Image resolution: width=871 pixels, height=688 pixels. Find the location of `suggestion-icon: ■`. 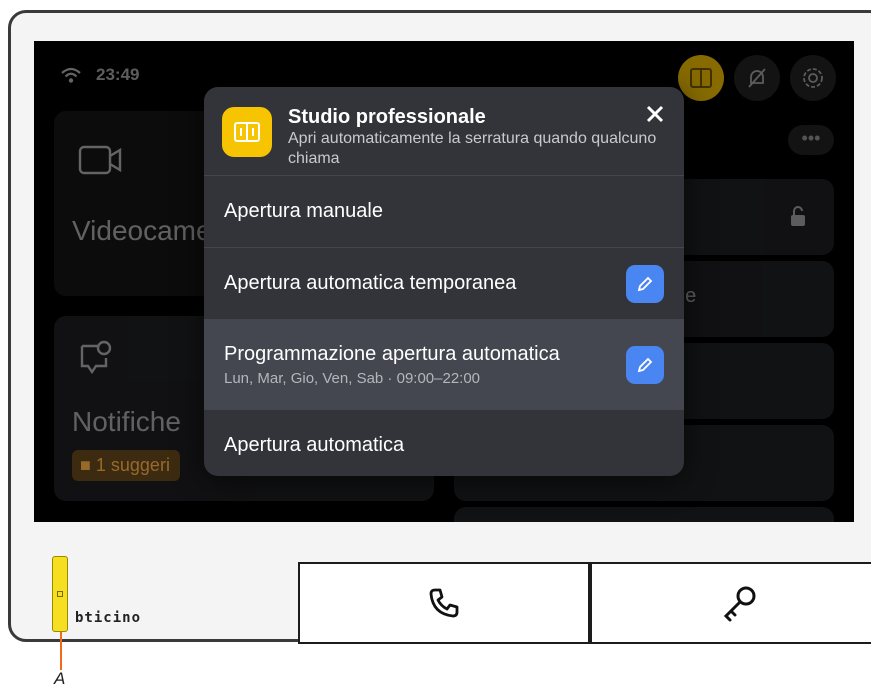

suggestion-icon: ■ is located at coordinates (85, 465).